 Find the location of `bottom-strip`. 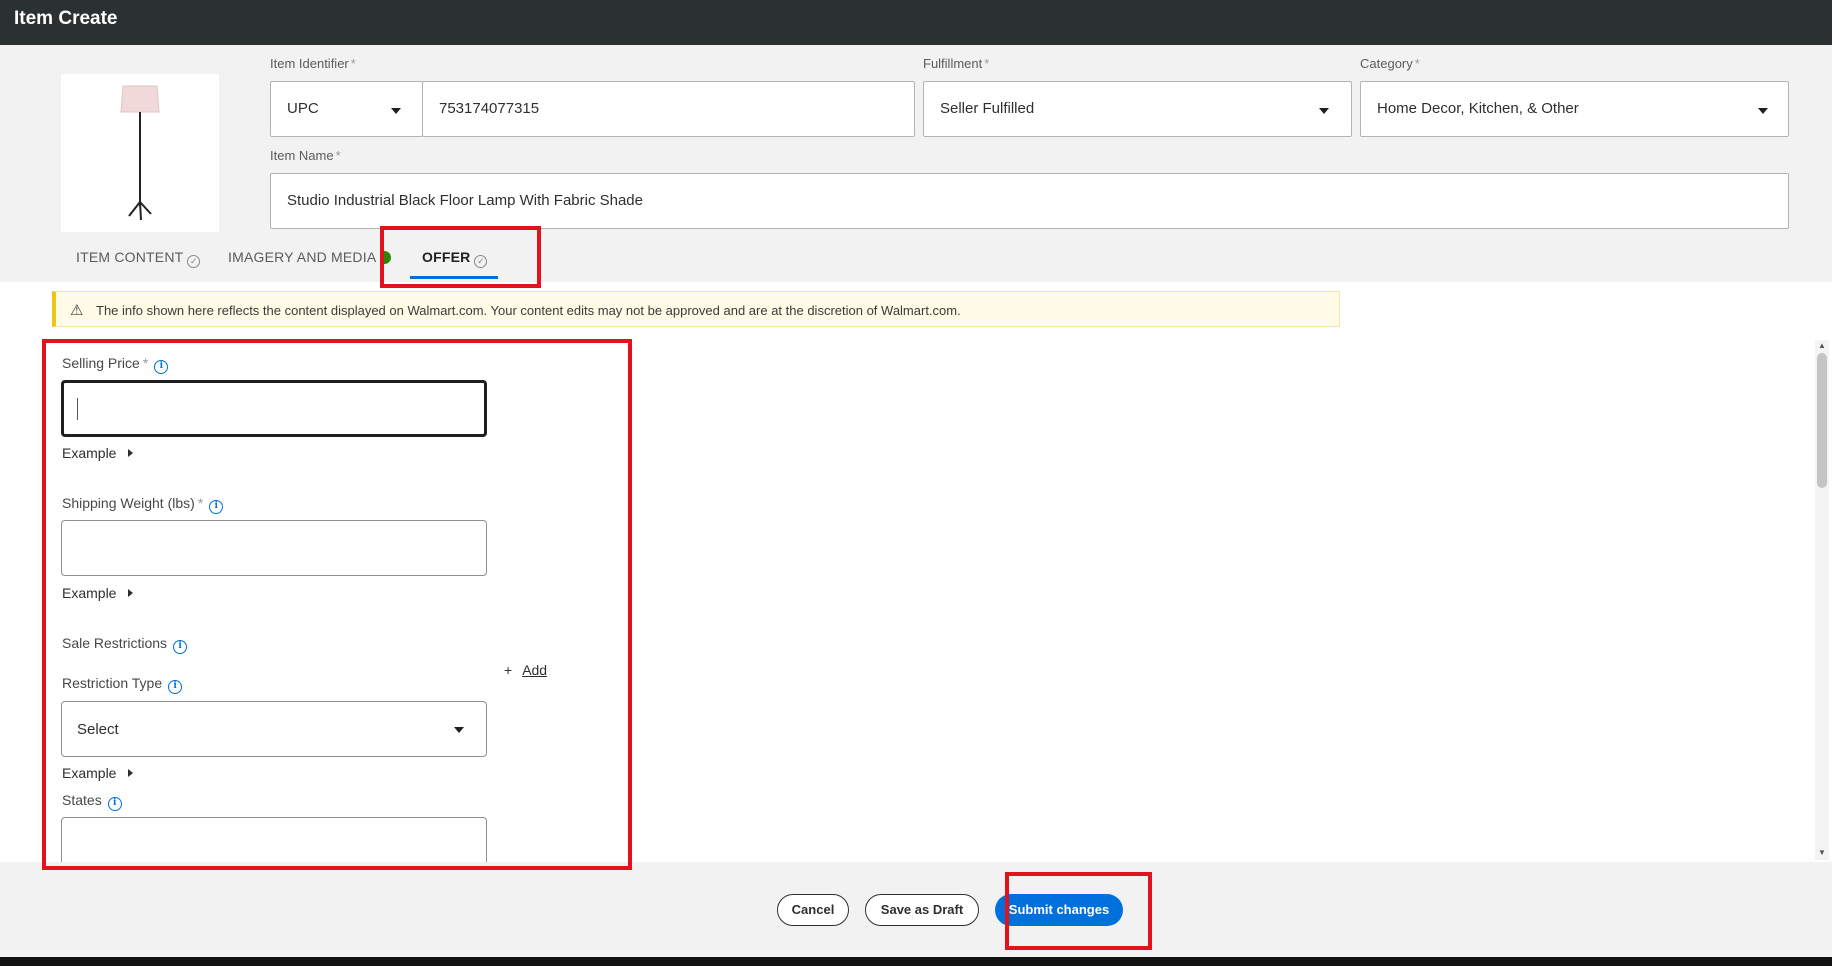

bottom-strip is located at coordinates (916, 961).